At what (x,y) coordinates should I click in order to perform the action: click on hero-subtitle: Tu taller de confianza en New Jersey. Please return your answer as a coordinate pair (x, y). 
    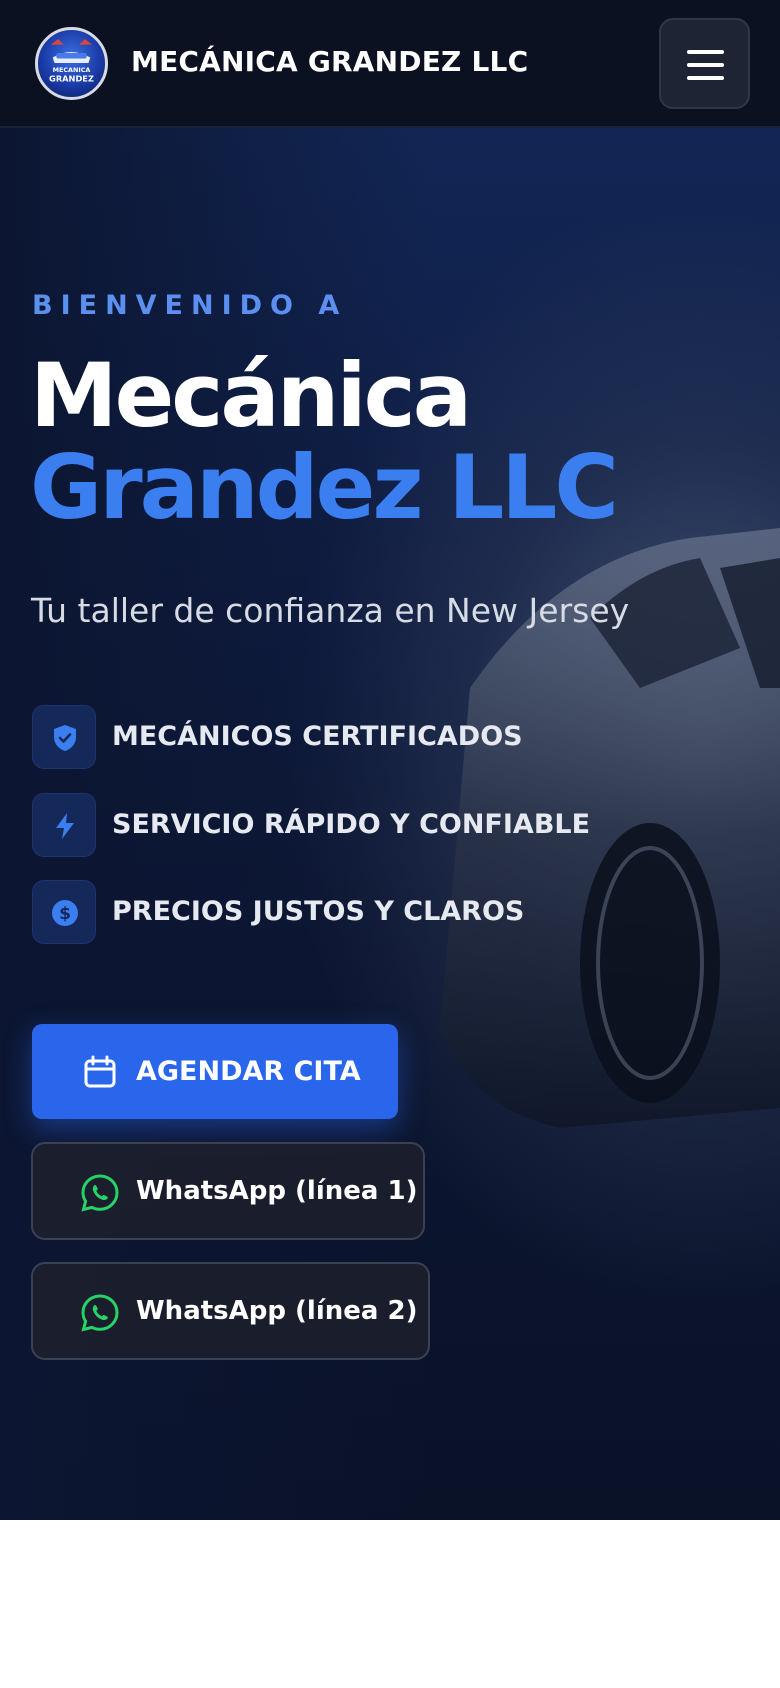
    Looking at the image, I should click on (330, 610).